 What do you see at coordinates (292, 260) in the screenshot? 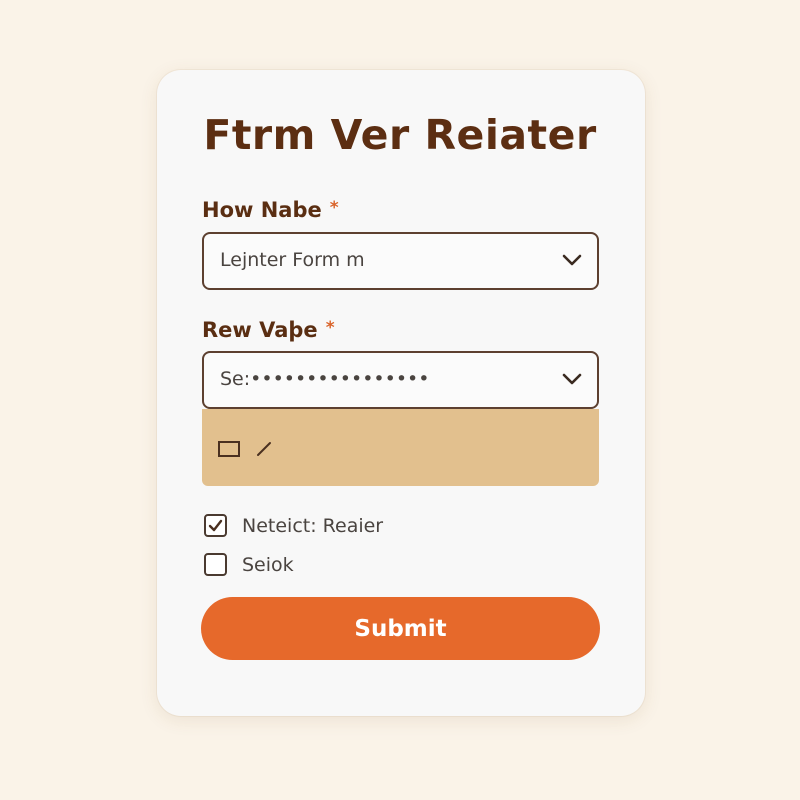
I see `field1-selected-value: Lejnter Form m` at bounding box center [292, 260].